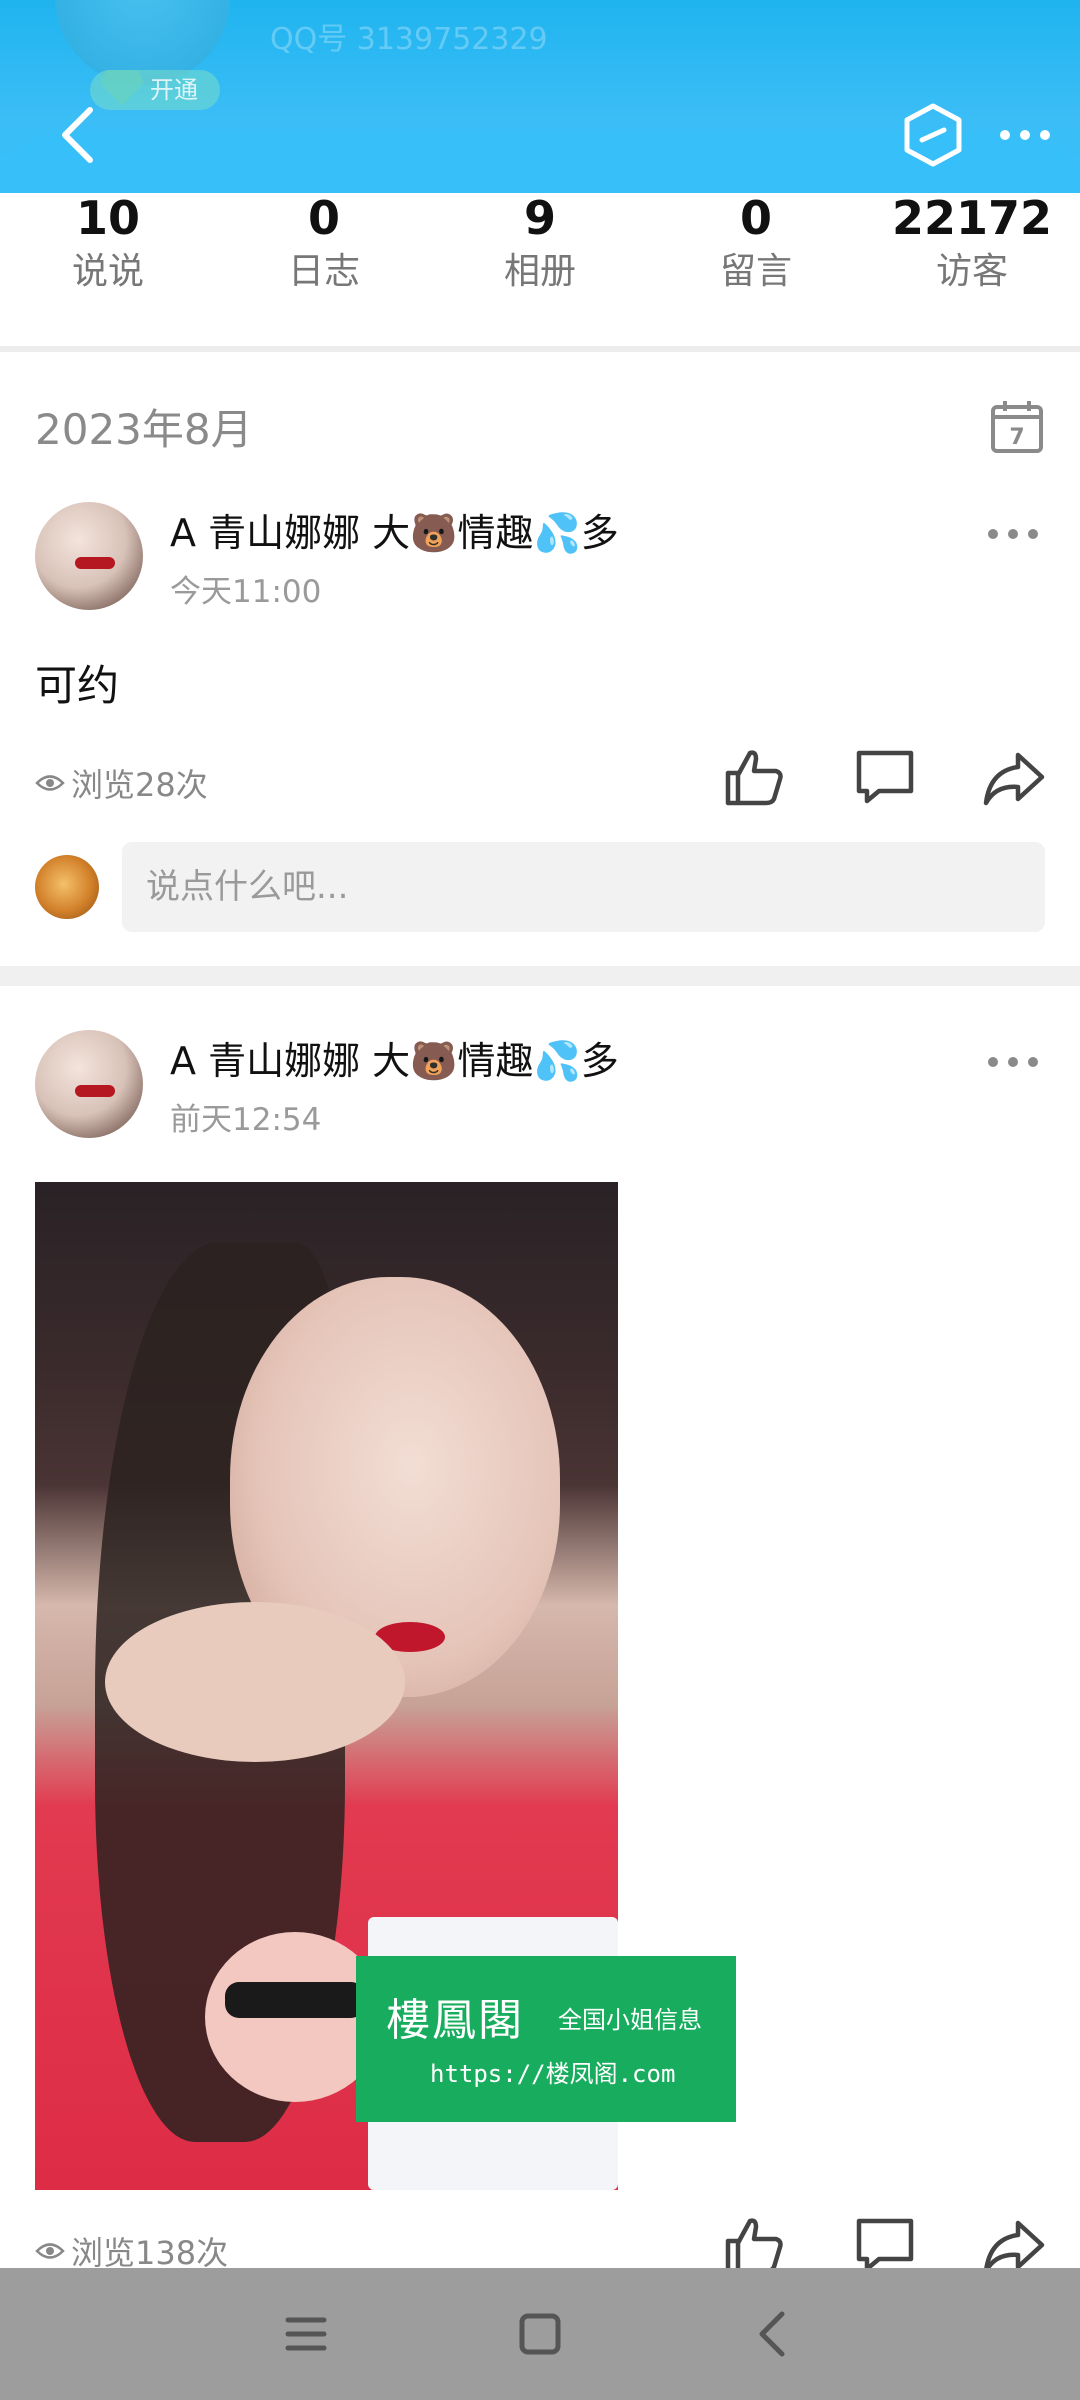 The height and width of the screenshot is (2400, 1080). Describe the element at coordinates (323, 271) in the screenshot. I see `stat-label: 日志` at that location.